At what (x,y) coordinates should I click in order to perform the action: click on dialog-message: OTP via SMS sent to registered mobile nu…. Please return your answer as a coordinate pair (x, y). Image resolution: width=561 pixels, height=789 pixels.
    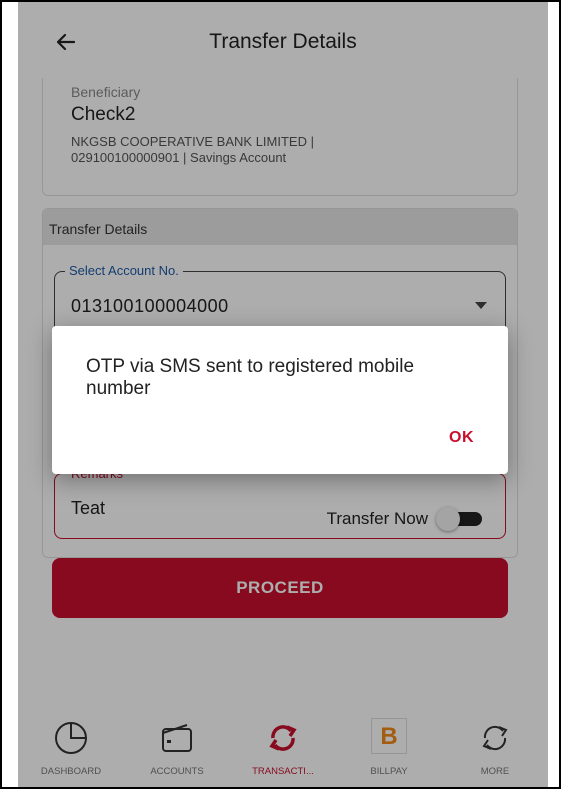
    Looking at the image, I should click on (250, 377).